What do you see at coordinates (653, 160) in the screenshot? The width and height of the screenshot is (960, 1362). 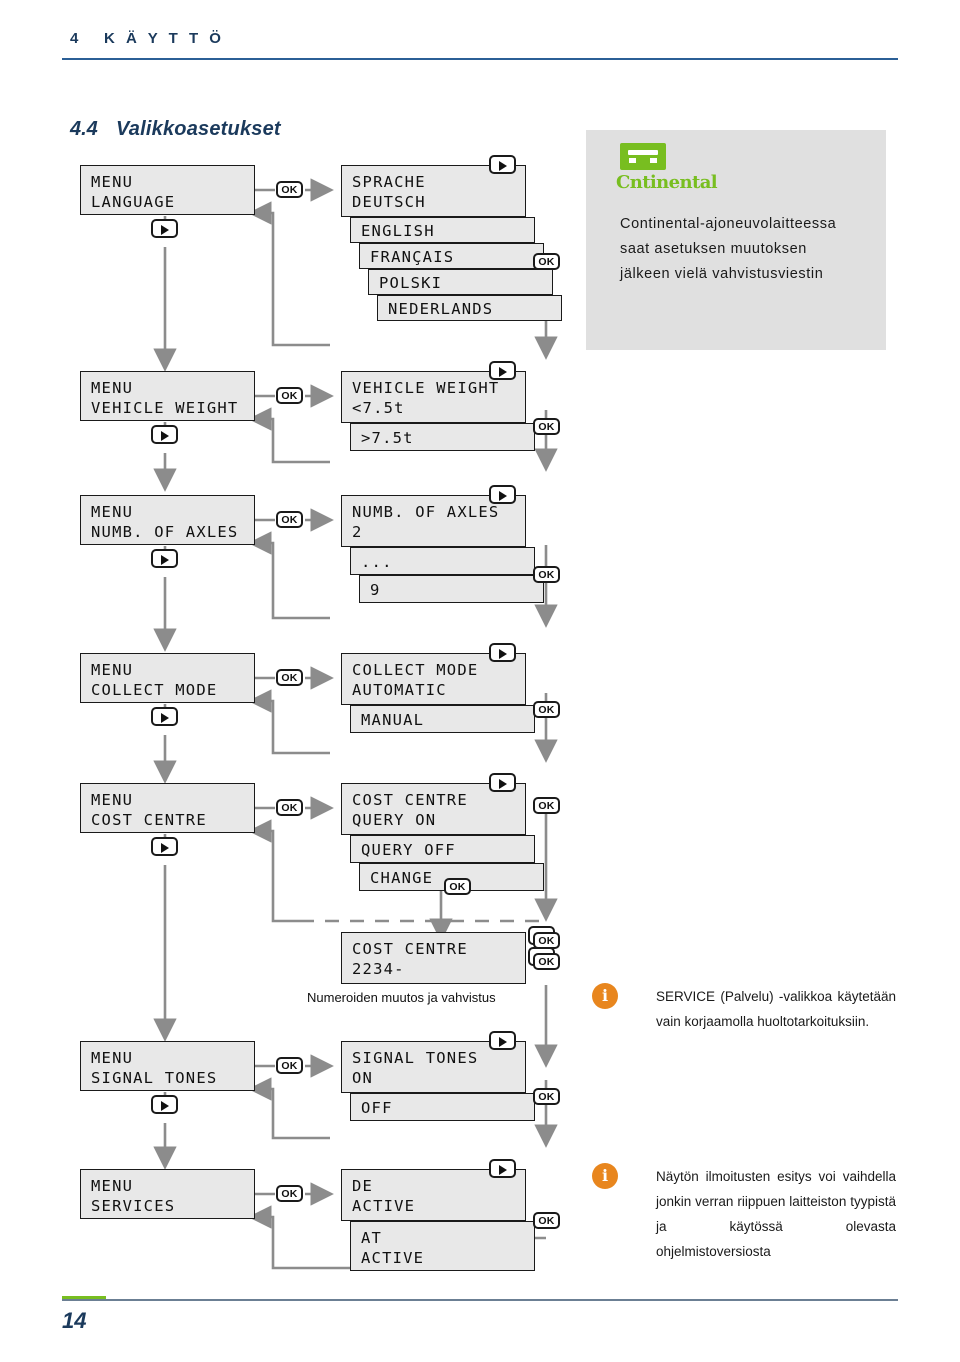 I see `logo-leg-right` at bounding box center [653, 160].